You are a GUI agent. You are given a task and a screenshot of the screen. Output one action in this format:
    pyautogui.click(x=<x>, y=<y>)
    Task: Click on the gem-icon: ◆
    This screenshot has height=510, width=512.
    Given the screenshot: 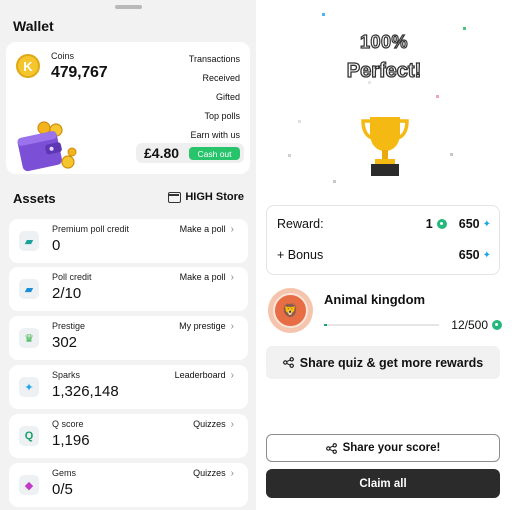 What is the action you would take?
    pyautogui.click(x=29, y=485)
    